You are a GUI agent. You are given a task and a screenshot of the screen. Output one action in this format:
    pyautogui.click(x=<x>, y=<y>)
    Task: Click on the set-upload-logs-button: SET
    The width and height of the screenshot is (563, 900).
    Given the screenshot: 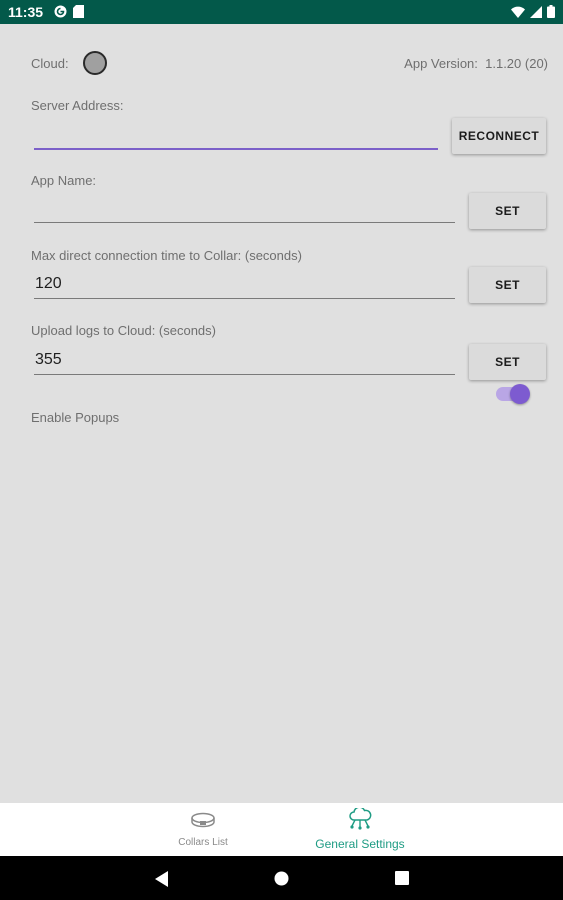 What is the action you would take?
    pyautogui.click(x=507, y=362)
    